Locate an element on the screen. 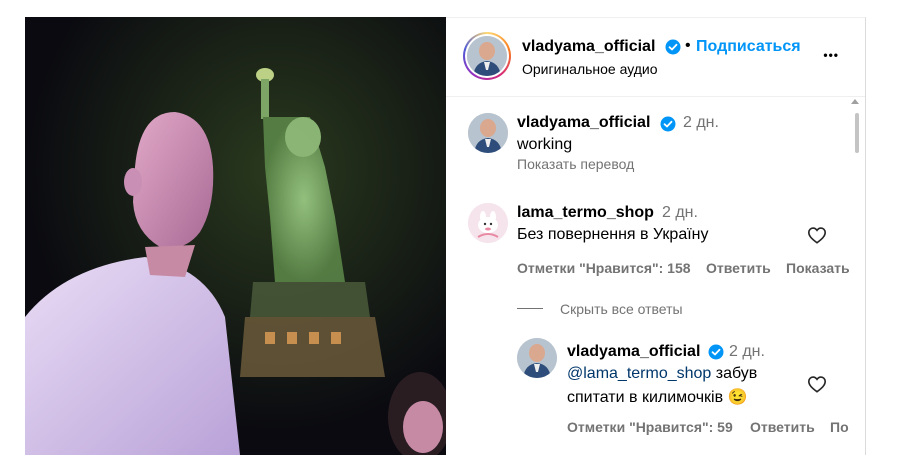 This screenshot has width=897, height=455. more-options-icon: ••• is located at coordinates (831, 55).